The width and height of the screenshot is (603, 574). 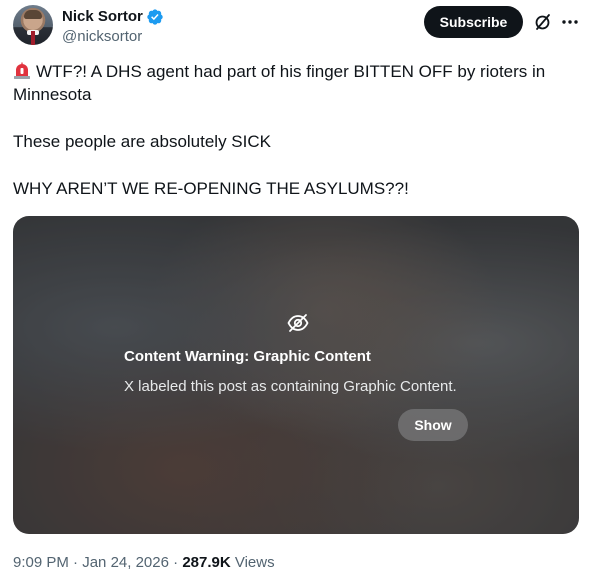 I want to click on views-count: 287.9K, so click(x=206, y=562).